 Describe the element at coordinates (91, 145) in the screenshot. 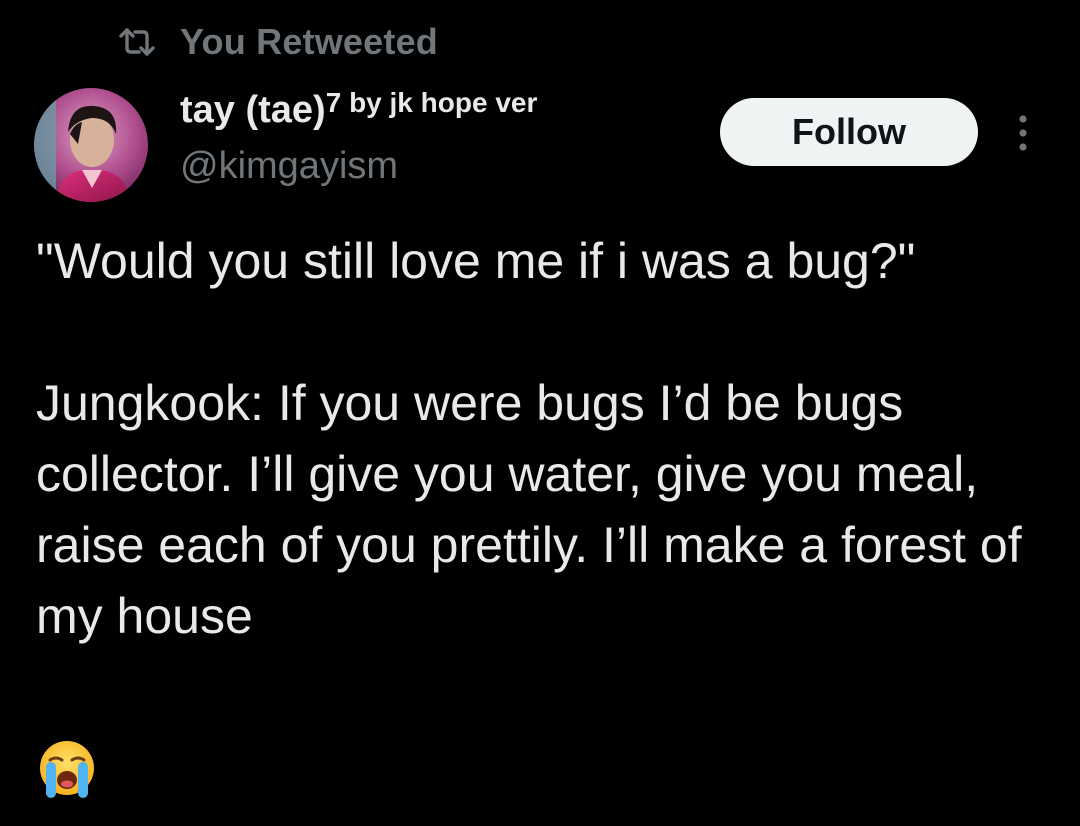

I see `avatar` at that location.